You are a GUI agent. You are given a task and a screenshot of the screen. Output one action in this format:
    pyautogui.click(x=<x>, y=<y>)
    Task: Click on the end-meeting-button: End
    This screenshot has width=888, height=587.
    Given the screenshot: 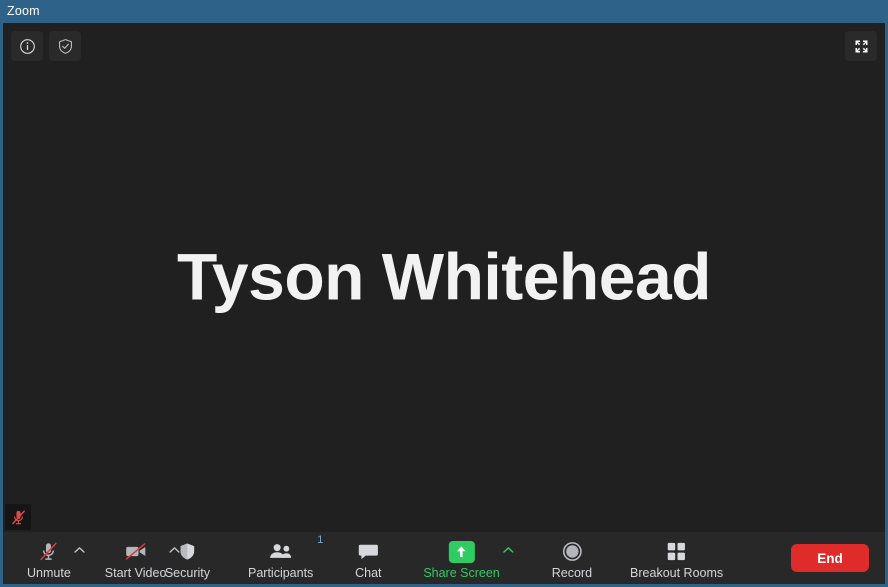 What is the action you would take?
    pyautogui.click(x=830, y=558)
    